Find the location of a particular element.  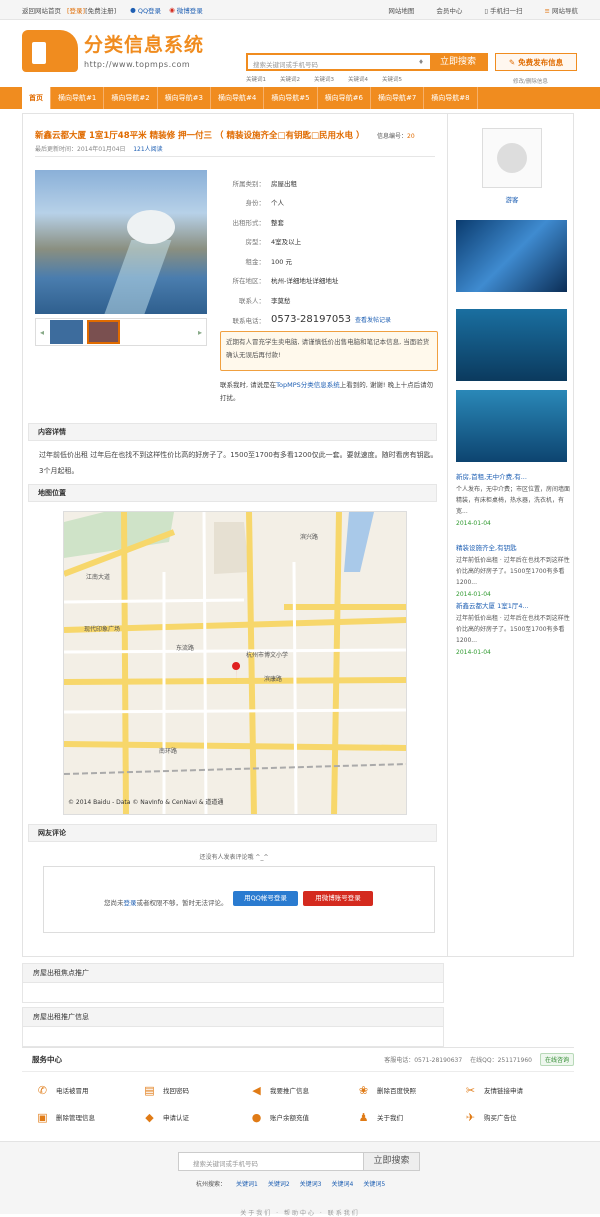

service-item: ▤ 找回密码 is located at coordinates (196, 1090).